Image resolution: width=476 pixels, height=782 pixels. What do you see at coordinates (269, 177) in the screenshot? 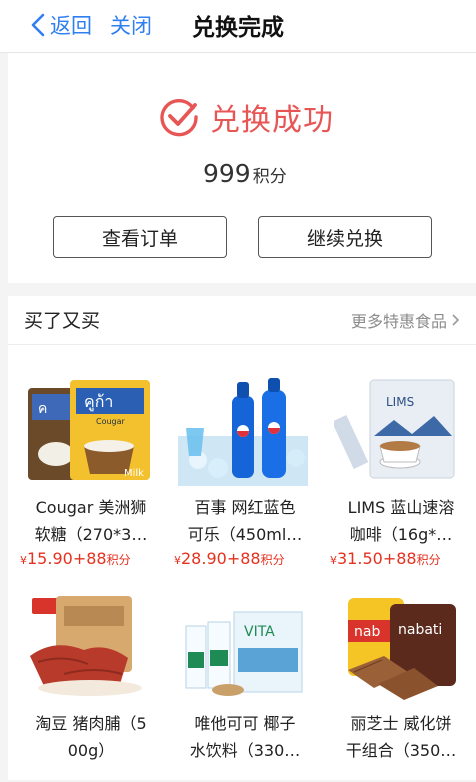
I see `points-unit: 积分` at bounding box center [269, 177].